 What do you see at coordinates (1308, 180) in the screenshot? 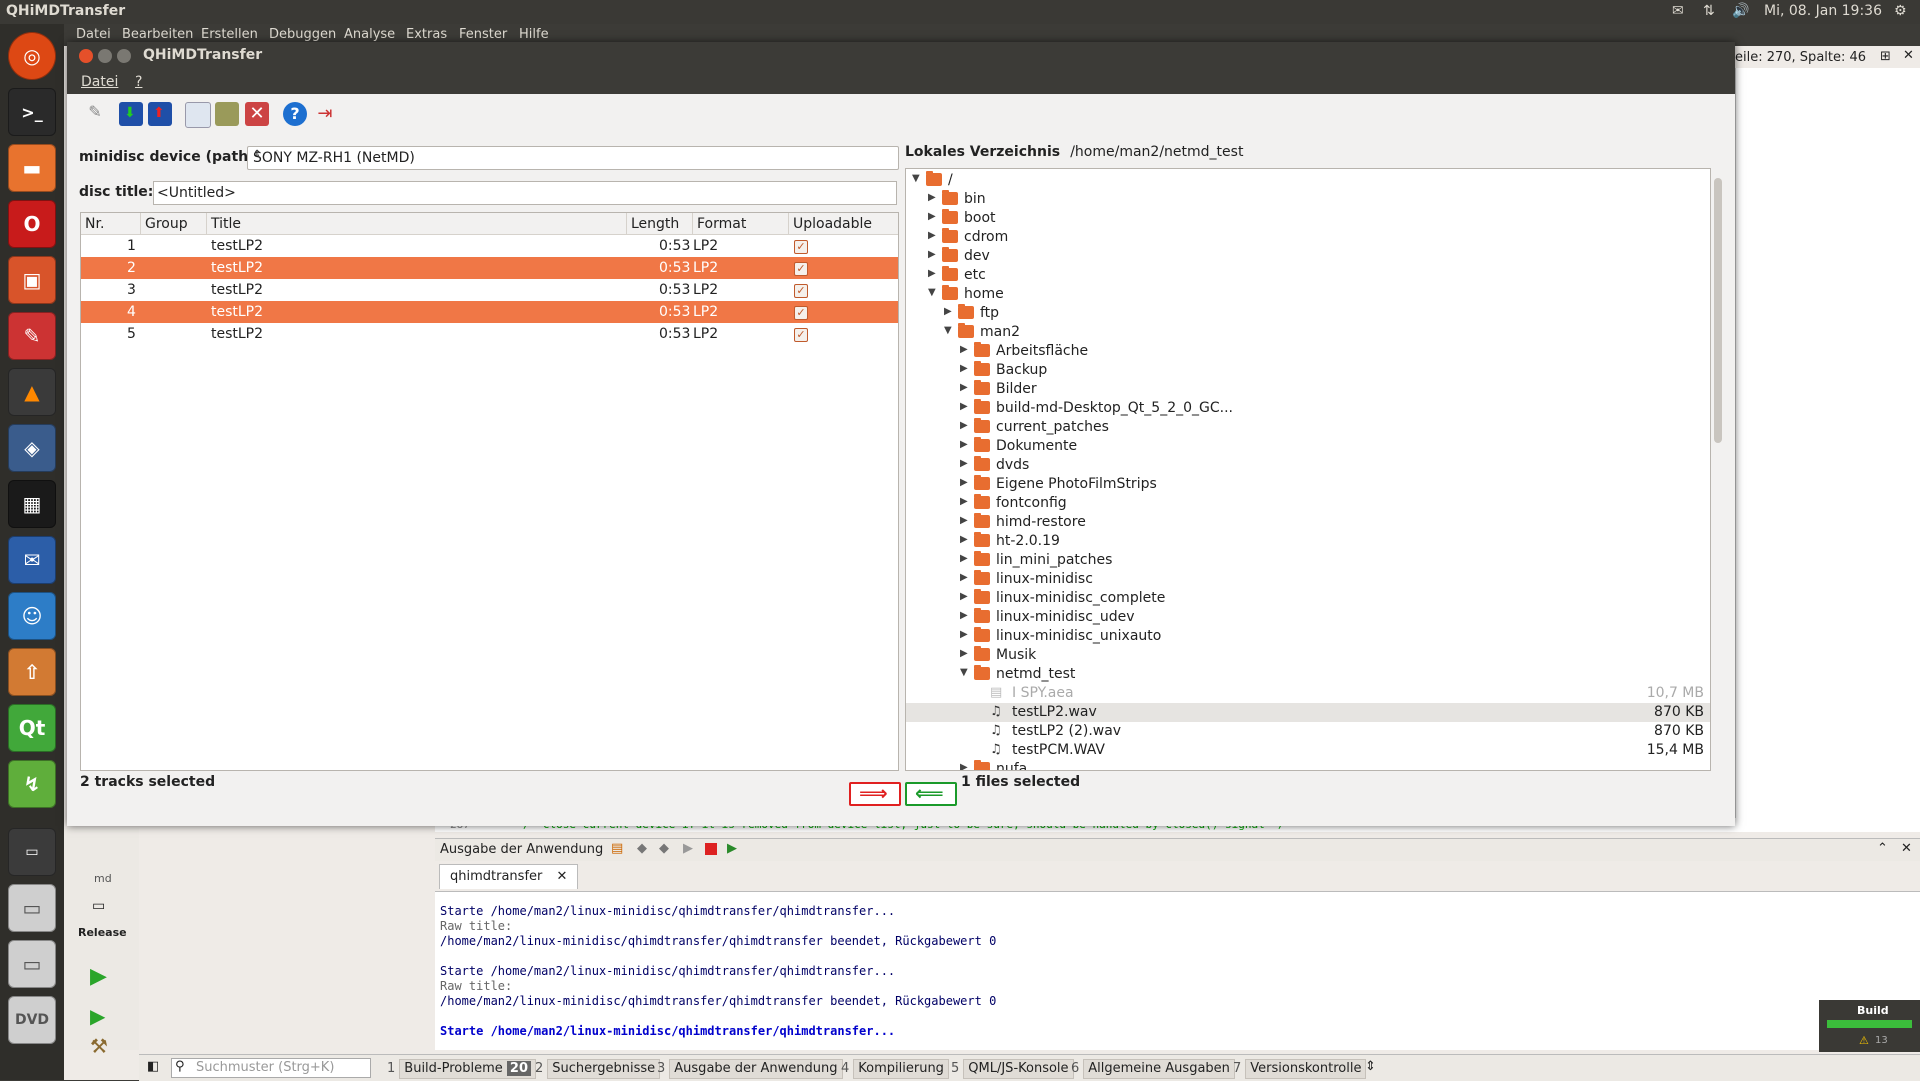
I see `tree-item: ▼ /` at bounding box center [1308, 180].